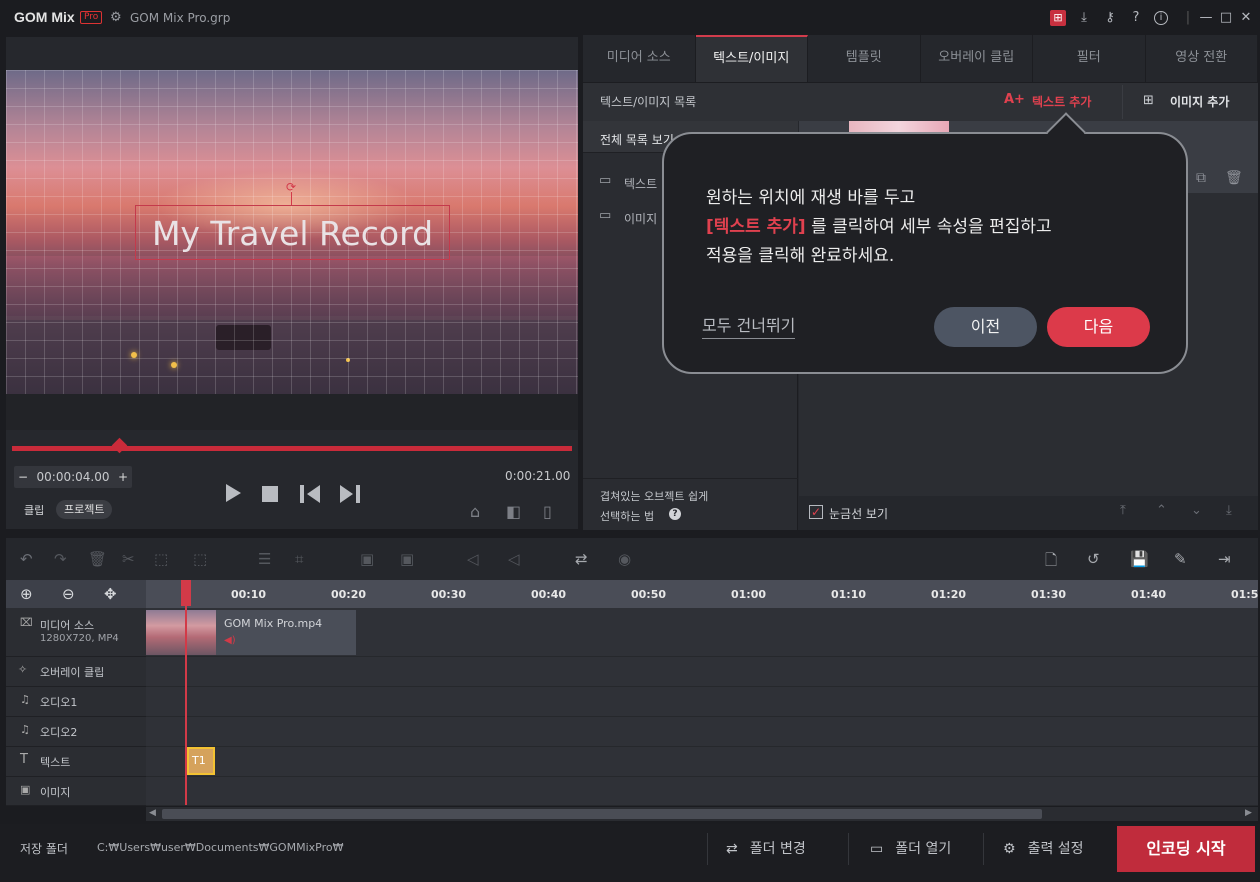 This screenshot has width=1260, height=882. I want to click on change-folder-button: ⇄ 폴더 변경, so click(766, 849).